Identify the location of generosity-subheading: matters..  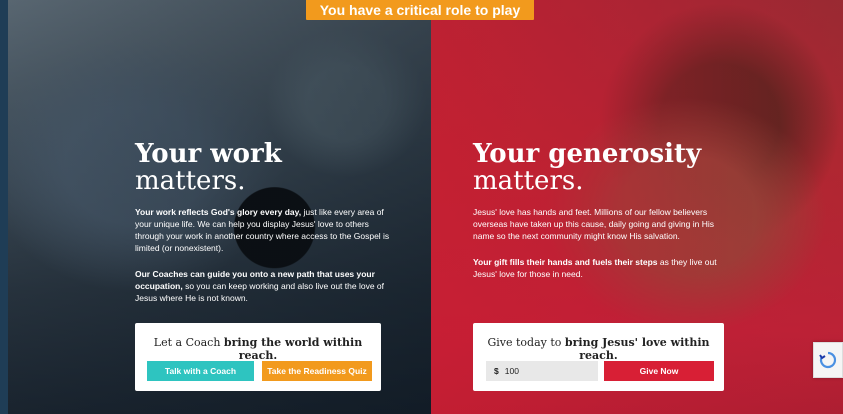
(528, 181).